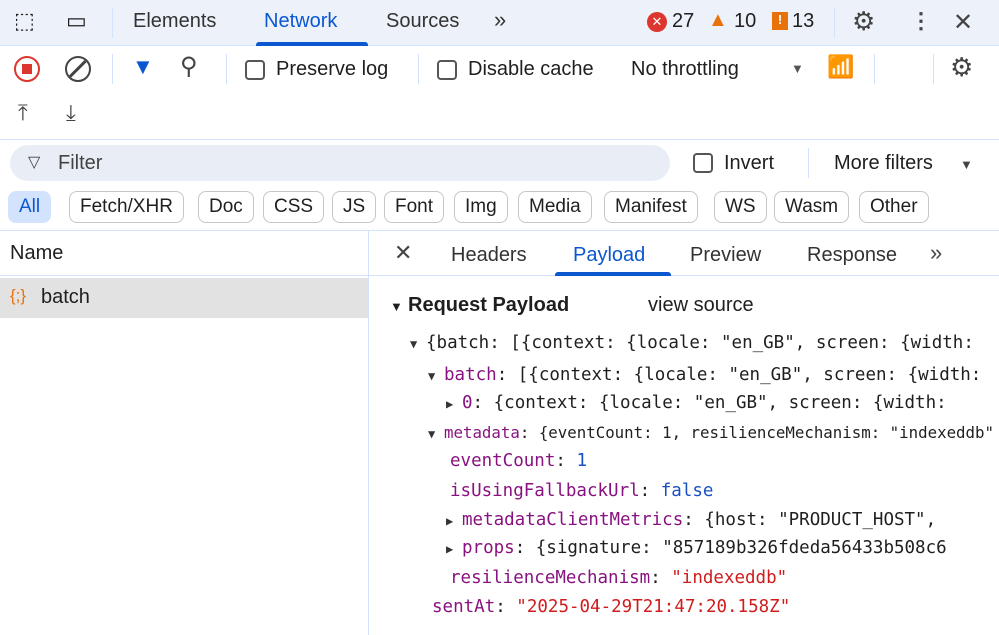  I want to click on filter-chip-media: Media, so click(555, 207).